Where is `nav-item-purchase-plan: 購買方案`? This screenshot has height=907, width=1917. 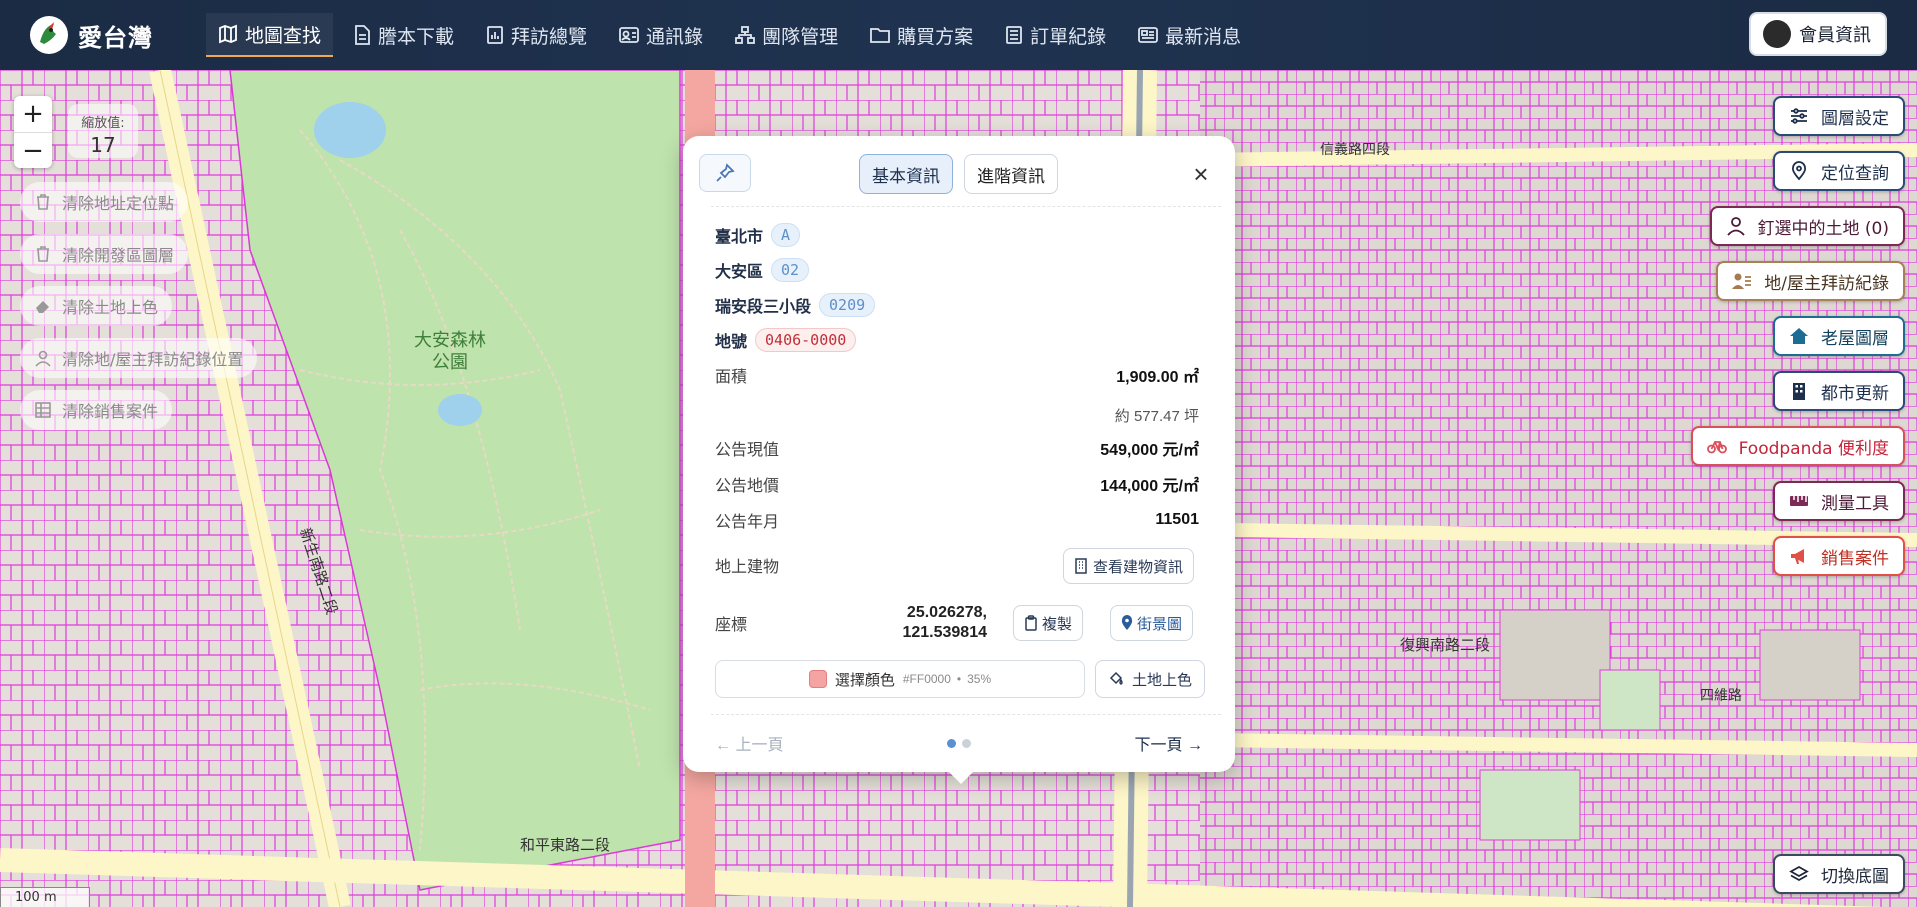 nav-item-purchase-plan: 購買方案 is located at coordinates (921, 35).